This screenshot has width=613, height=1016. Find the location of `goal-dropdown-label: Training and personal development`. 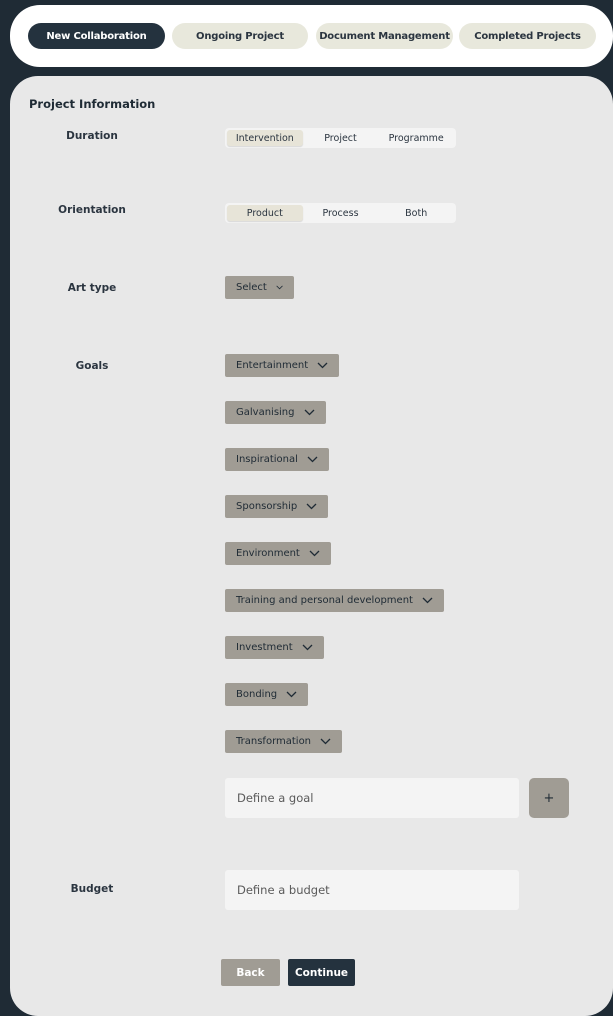

goal-dropdown-label: Training and personal development is located at coordinates (324, 600).